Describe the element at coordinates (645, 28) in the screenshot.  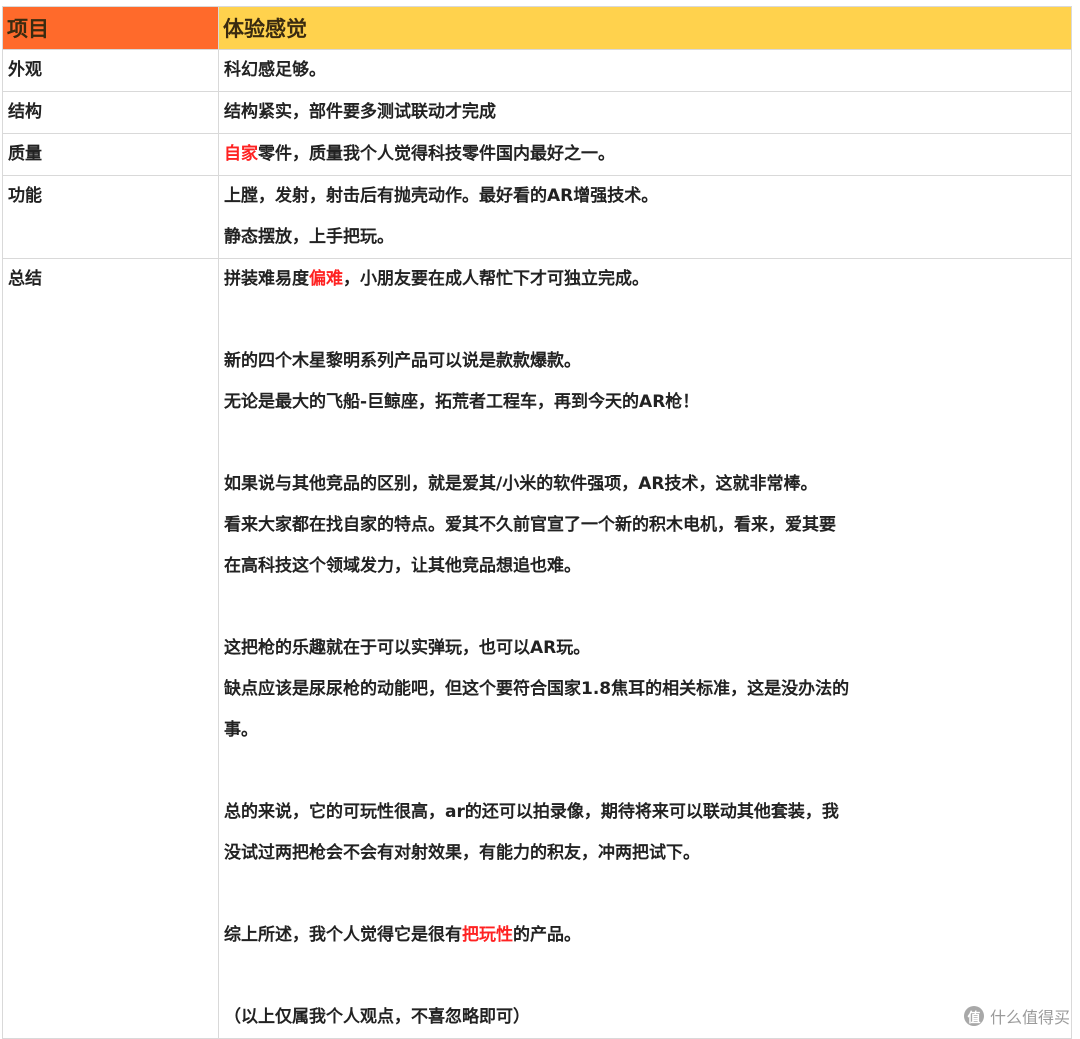
I see `header-experience: 体验感觉` at that location.